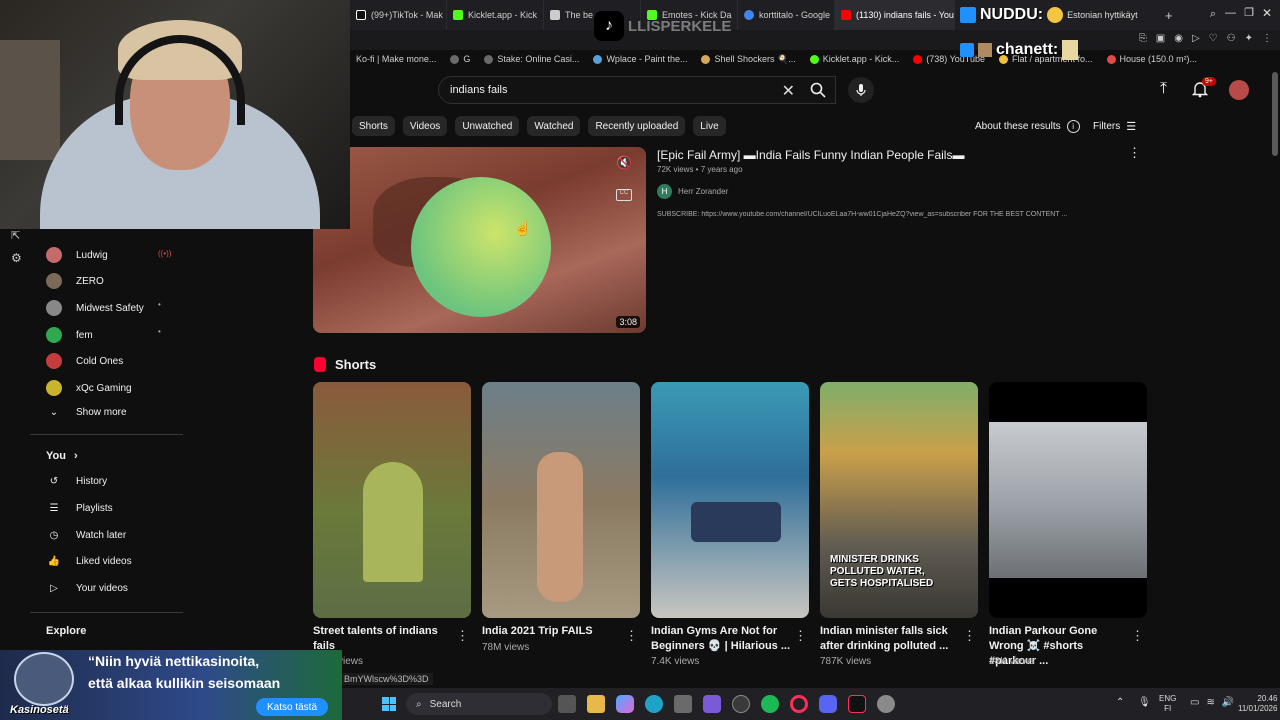 The height and width of the screenshot is (720, 1280). Describe the element at coordinates (84, 361) in the screenshot. I see `sidebar-item-cold-ones: Cold Ones` at that location.